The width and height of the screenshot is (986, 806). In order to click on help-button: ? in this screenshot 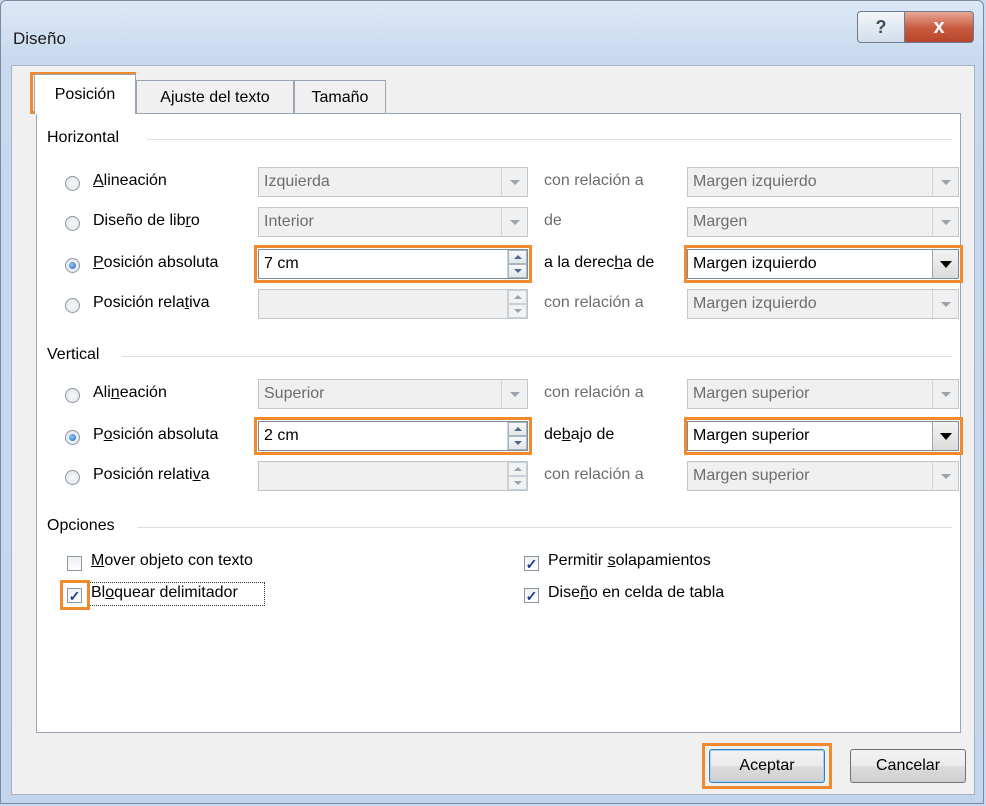, I will do `click(881, 27)`.